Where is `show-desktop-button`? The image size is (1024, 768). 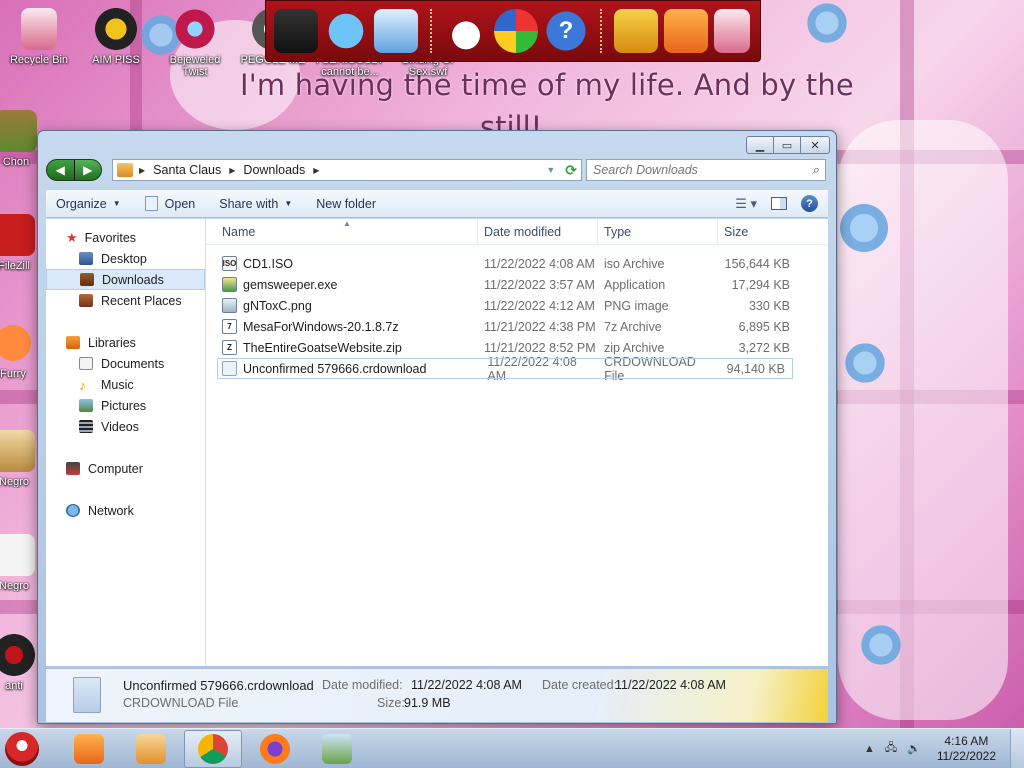 show-desktop-button is located at coordinates (1017, 748).